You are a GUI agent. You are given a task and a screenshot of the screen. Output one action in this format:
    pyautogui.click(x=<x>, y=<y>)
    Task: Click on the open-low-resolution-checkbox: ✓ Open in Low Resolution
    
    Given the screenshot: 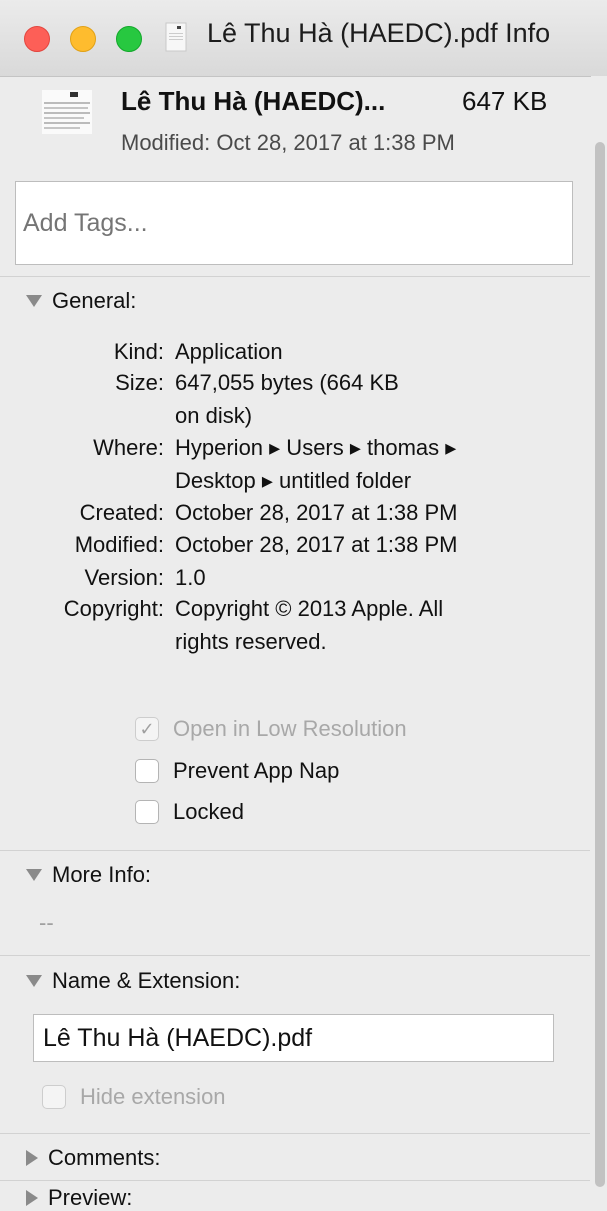 What is the action you would take?
    pyautogui.click(x=271, y=729)
    